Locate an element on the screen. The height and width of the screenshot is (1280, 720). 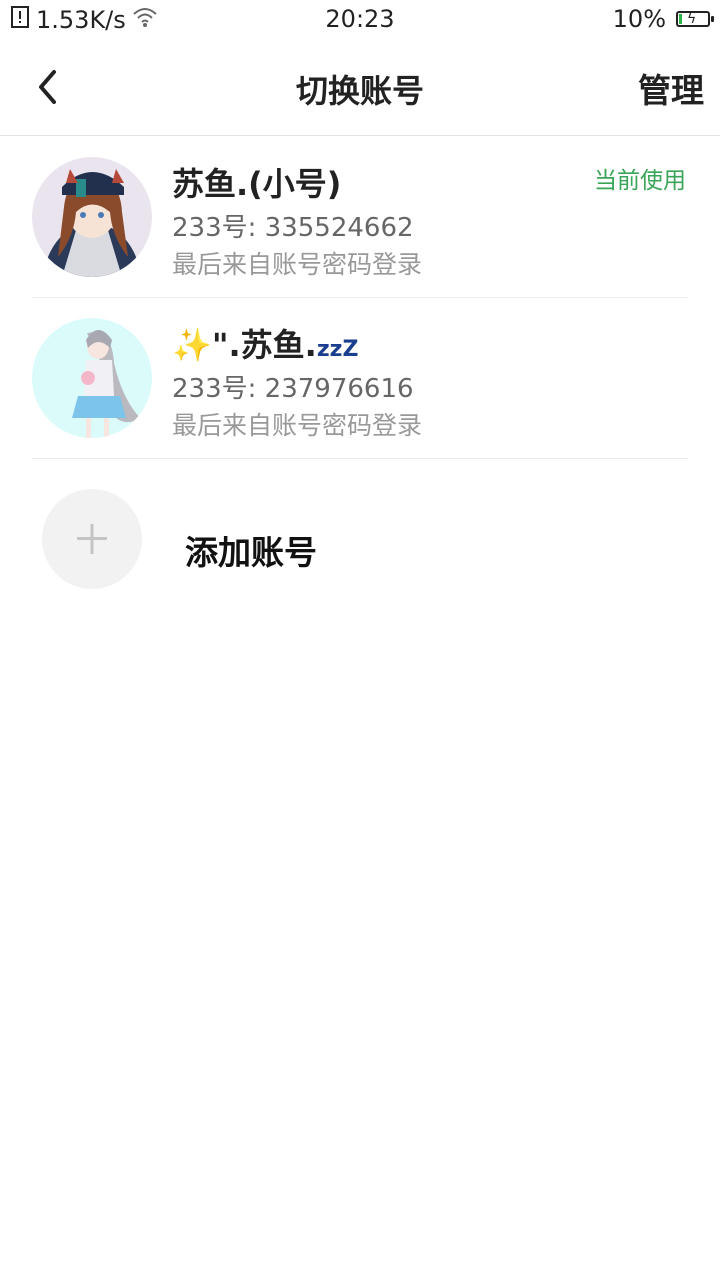
status-right: 10% ϟ is located at coordinates (663, 19).